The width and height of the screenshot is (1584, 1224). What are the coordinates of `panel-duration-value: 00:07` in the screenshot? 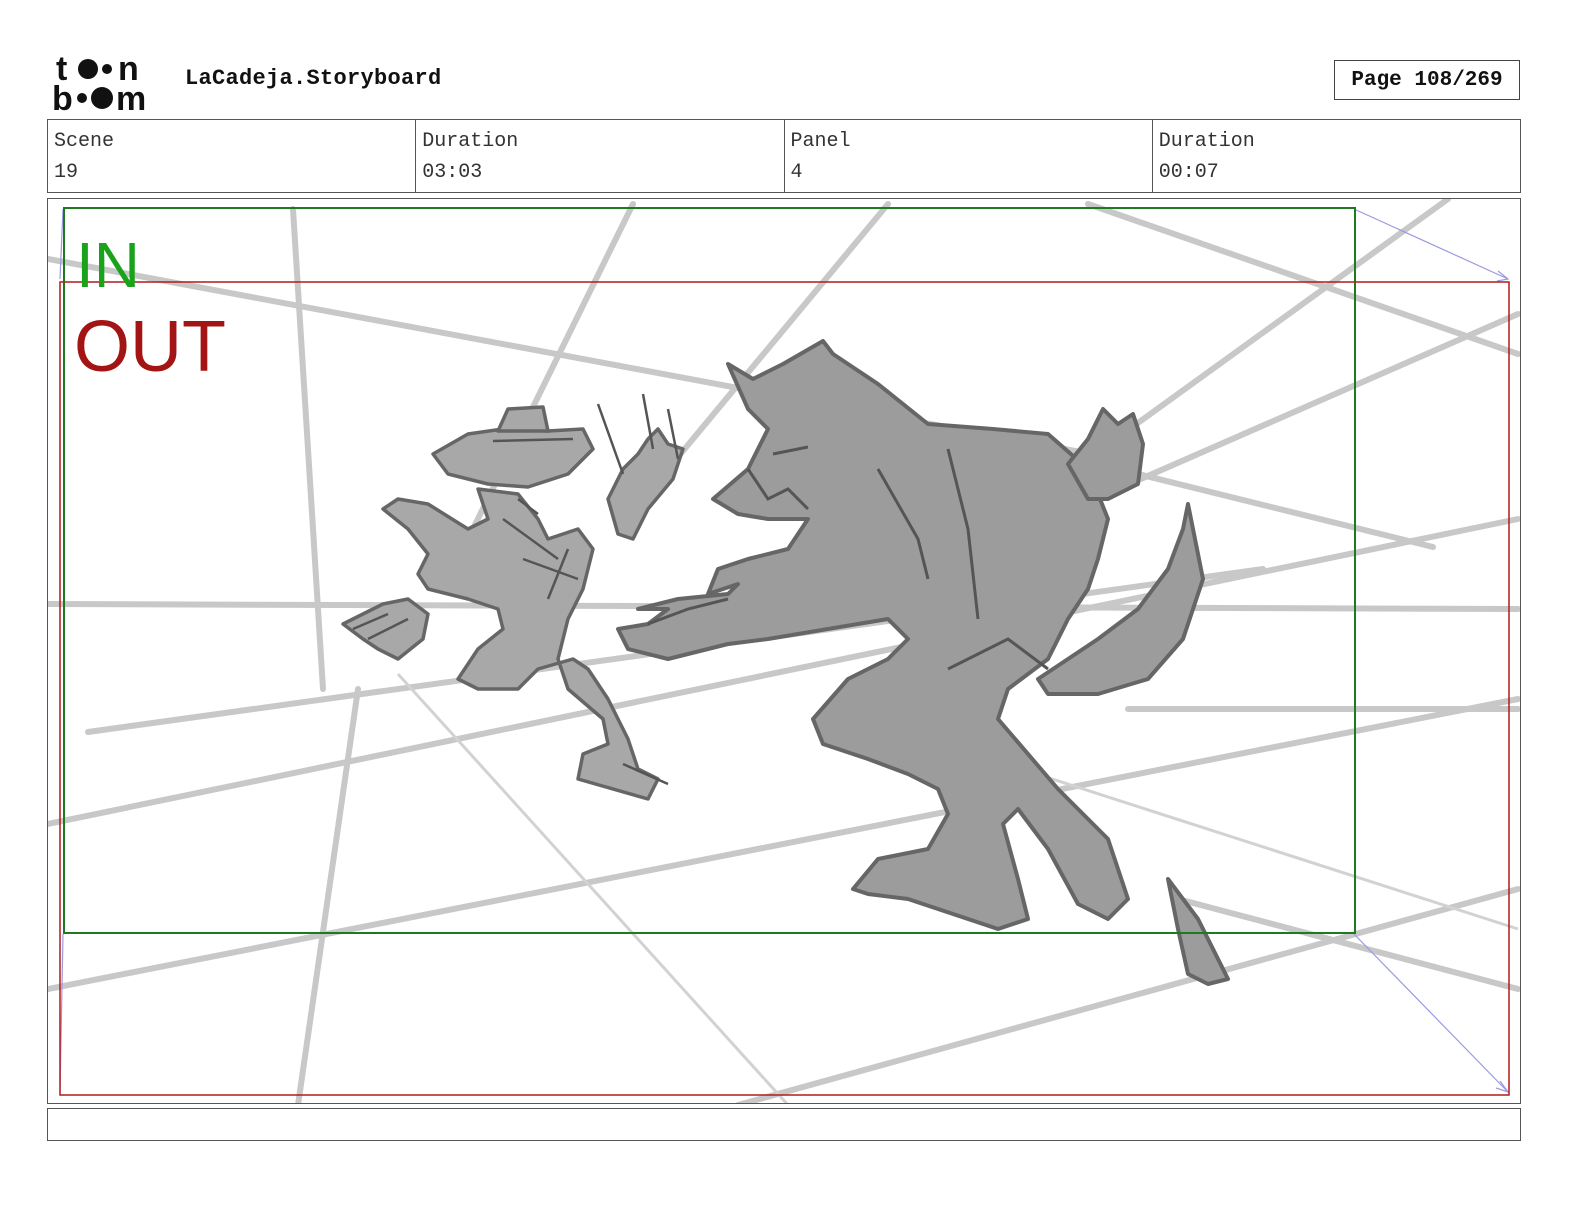 It's located at (1188, 172).